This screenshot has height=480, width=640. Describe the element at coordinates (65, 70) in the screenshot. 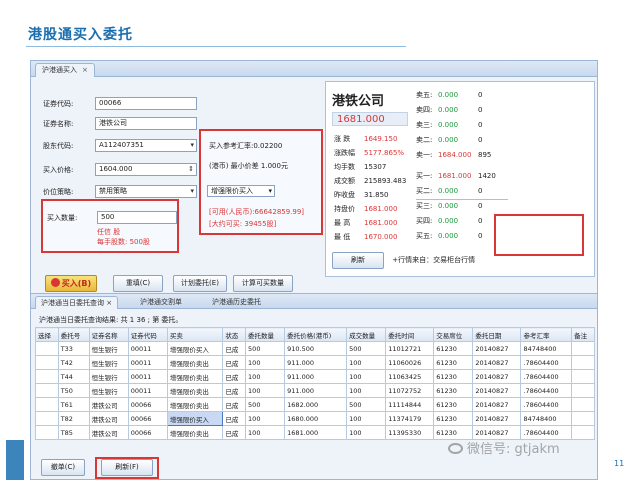

I see `tab-hk-buy: 沪港通买入 ×` at that location.